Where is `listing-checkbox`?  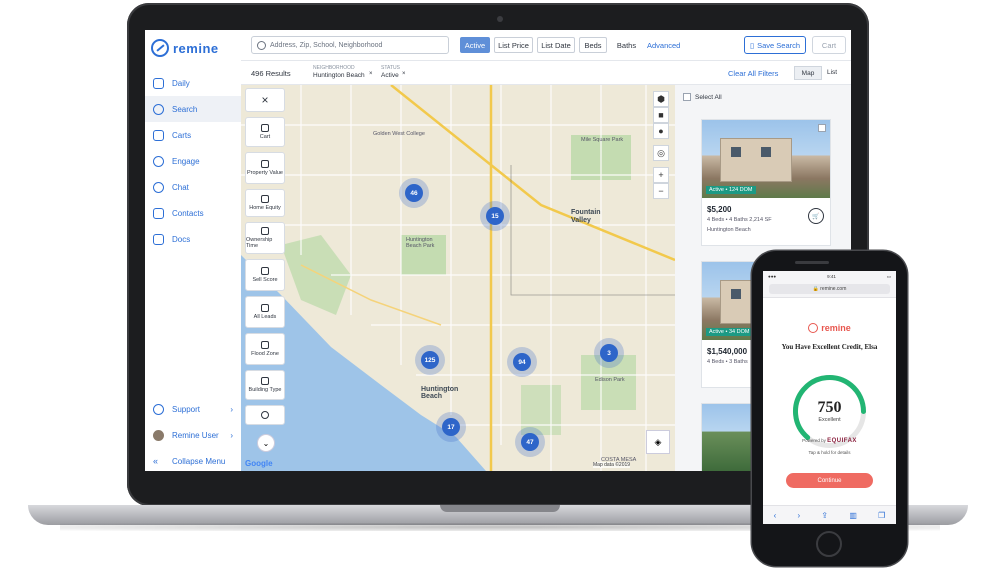 listing-checkbox is located at coordinates (822, 128).